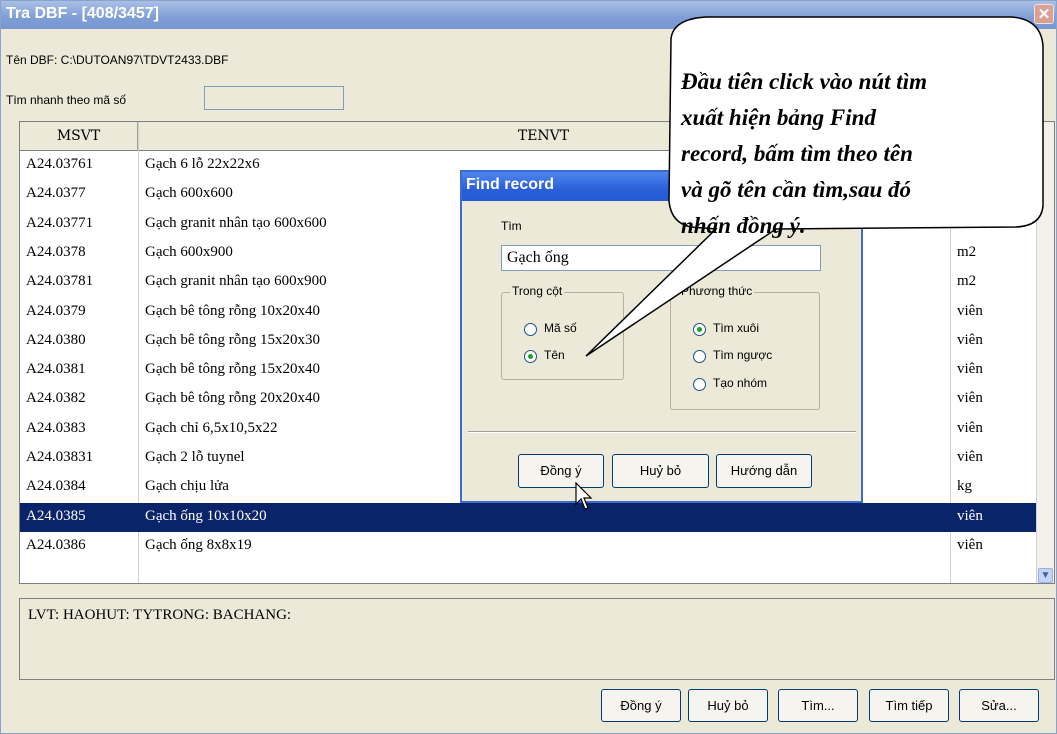 The image size is (1057, 734). What do you see at coordinates (60, 457) in the screenshot?
I see `cell-msvt: A24.03831` at bounding box center [60, 457].